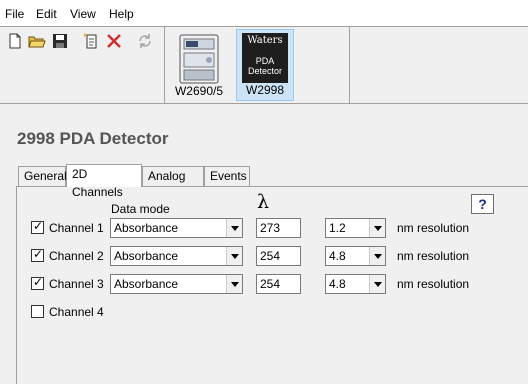 This screenshot has width=528, height=384. What do you see at coordinates (264, 13) in the screenshot?
I see `menu-bar: File Edit View Help` at bounding box center [264, 13].